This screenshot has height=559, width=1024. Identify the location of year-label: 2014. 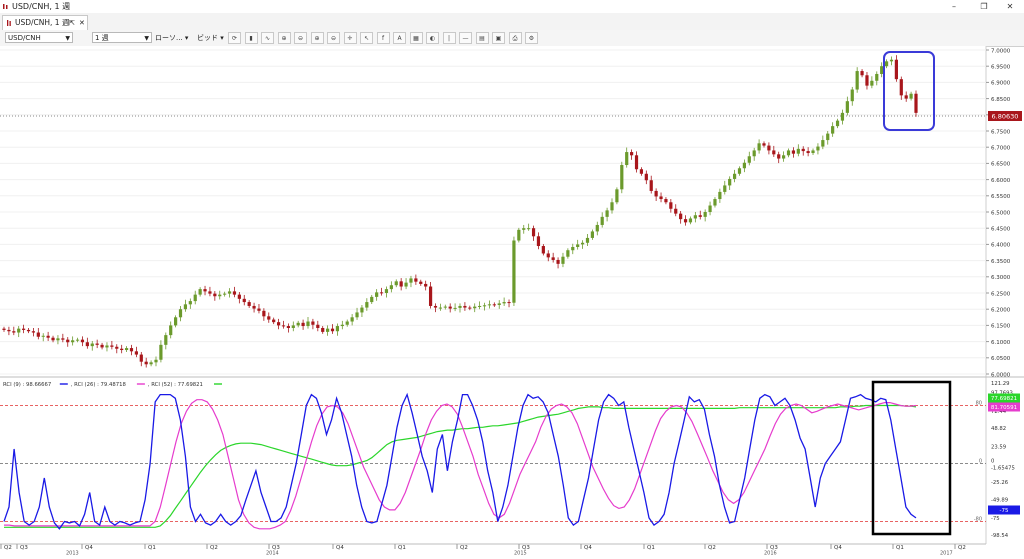
(272, 553).